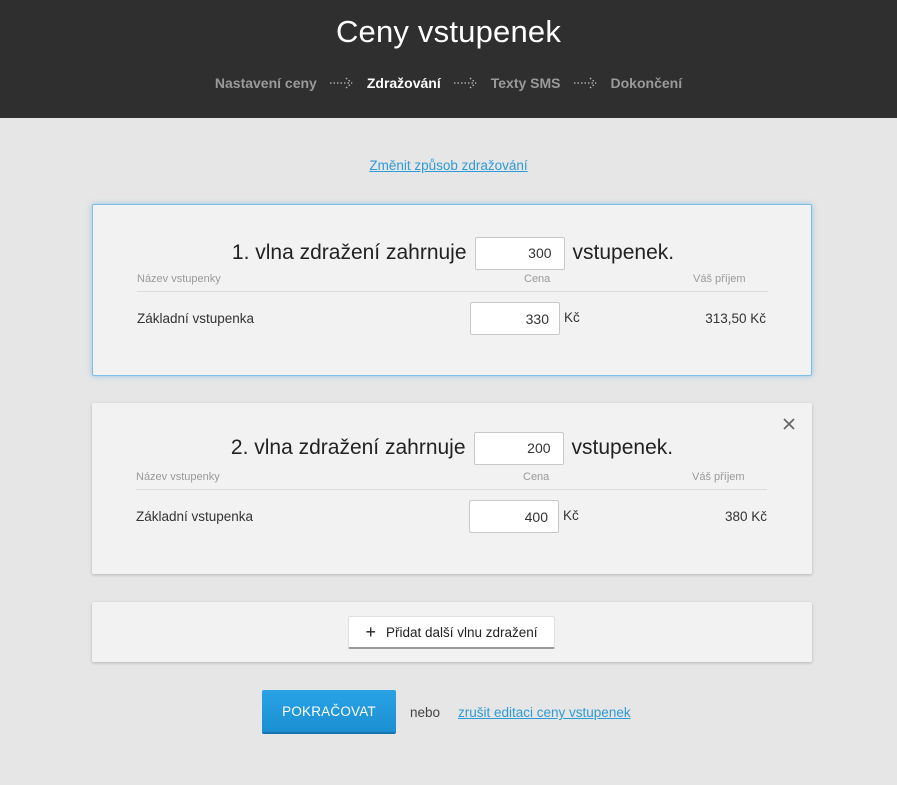 The height and width of the screenshot is (785, 897). I want to click on page-title: Ceny vstupenek, so click(448, 31).